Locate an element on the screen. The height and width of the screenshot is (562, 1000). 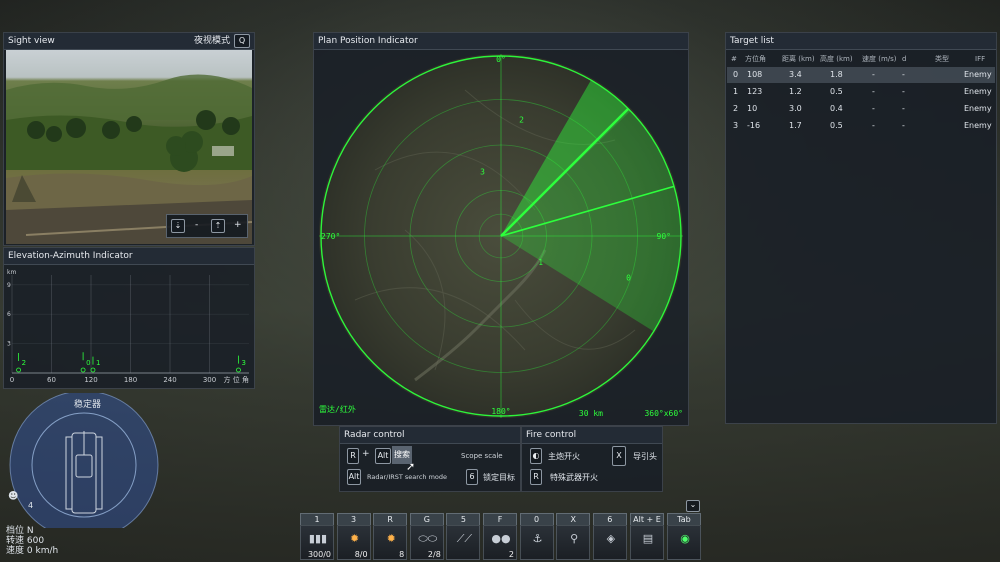
ppi-contact: 1 is located at coordinates (540, 262).